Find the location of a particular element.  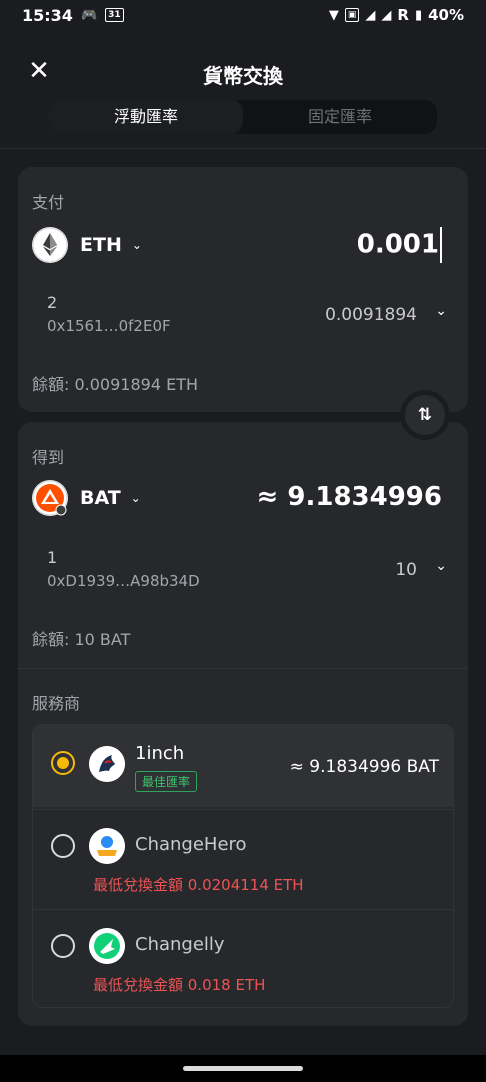

battery-icon: ▮ is located at coordinates (418, 15).